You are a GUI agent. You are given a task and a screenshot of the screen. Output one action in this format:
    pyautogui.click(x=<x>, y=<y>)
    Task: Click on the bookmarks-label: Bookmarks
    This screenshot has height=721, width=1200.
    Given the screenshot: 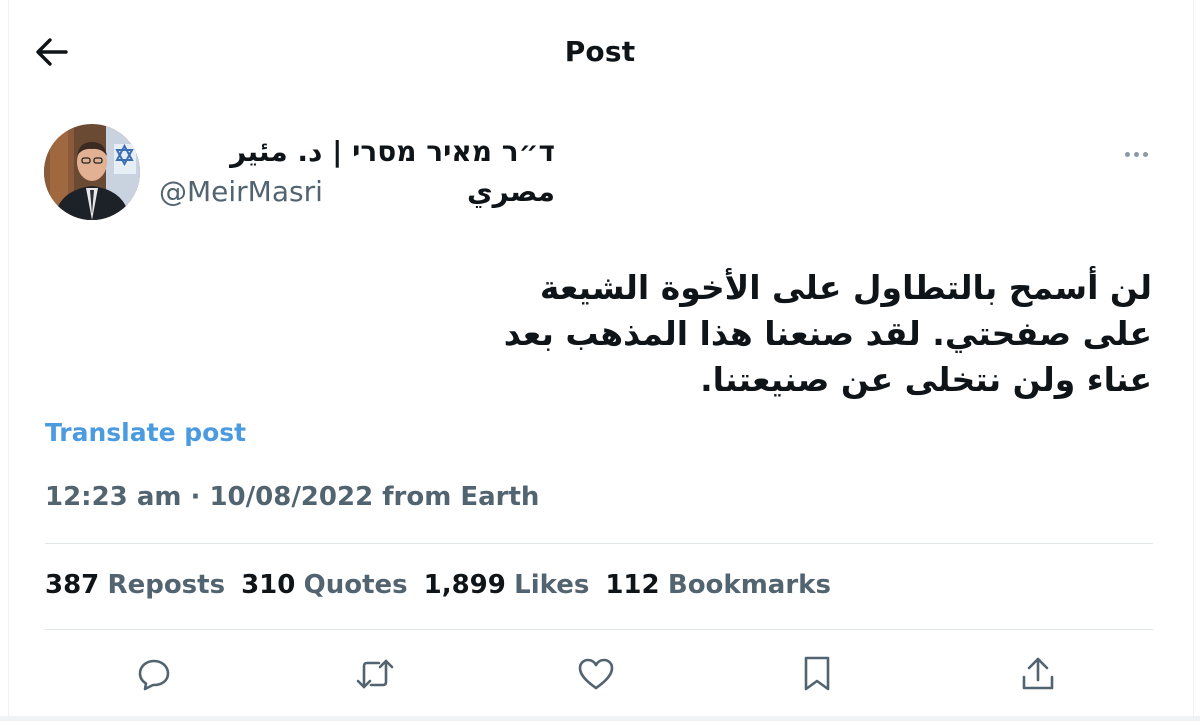 What is the action you would take?
    pyautogui.click(x=749, y=585)
    